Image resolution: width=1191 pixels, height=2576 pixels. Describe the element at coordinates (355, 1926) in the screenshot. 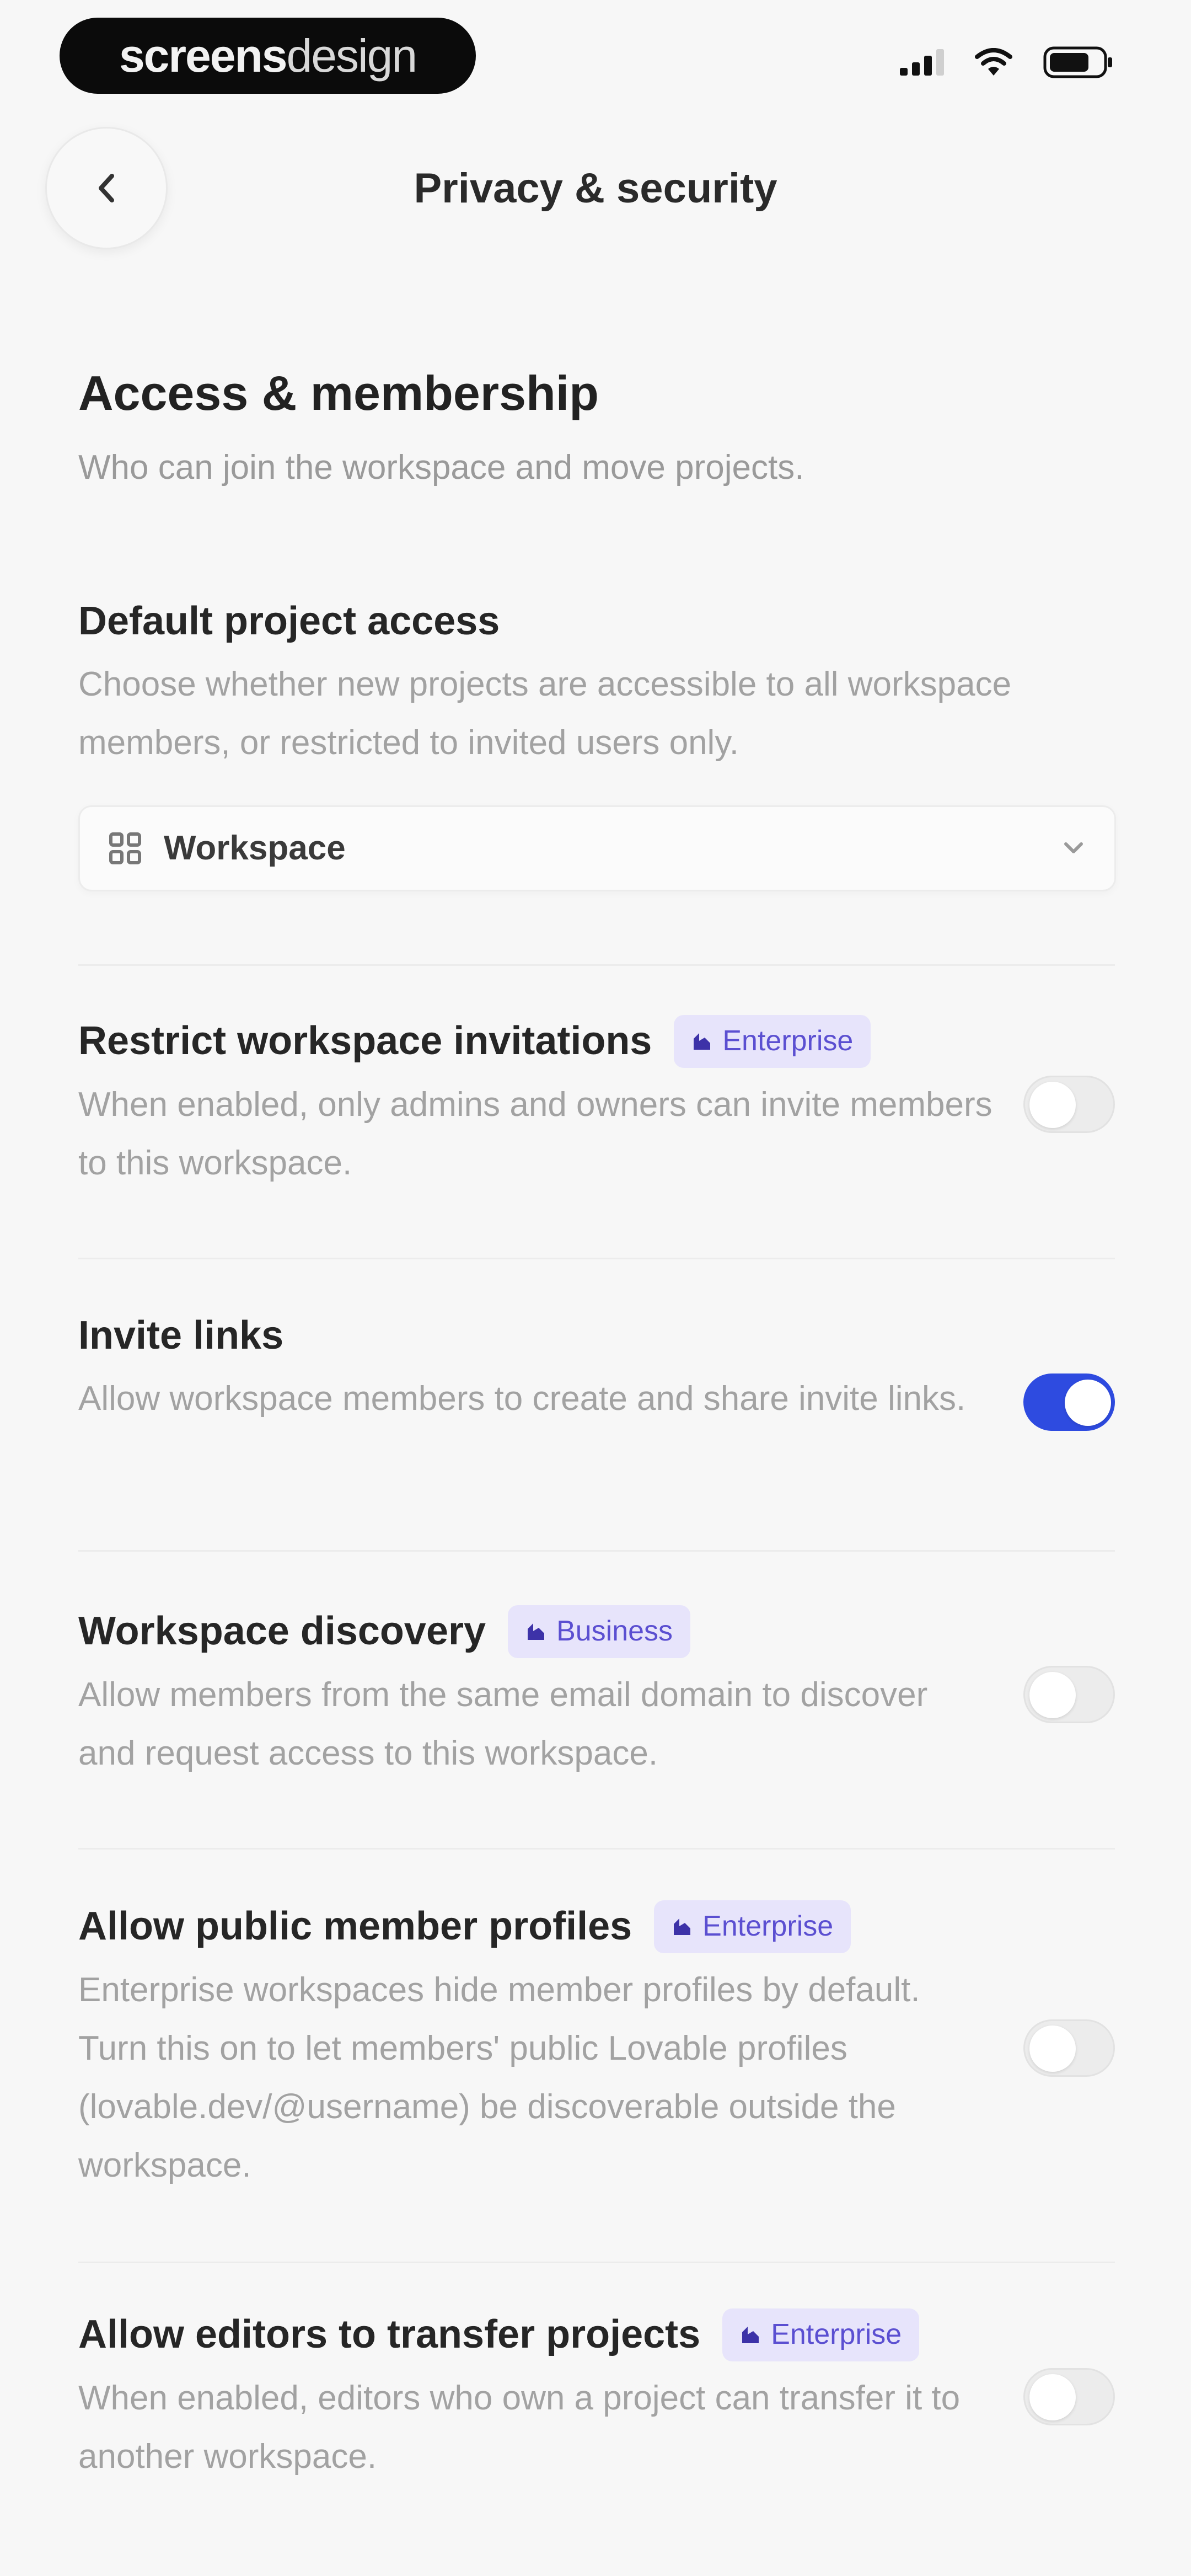

I see `setting-title-text: Allow public member profiles` at that location.